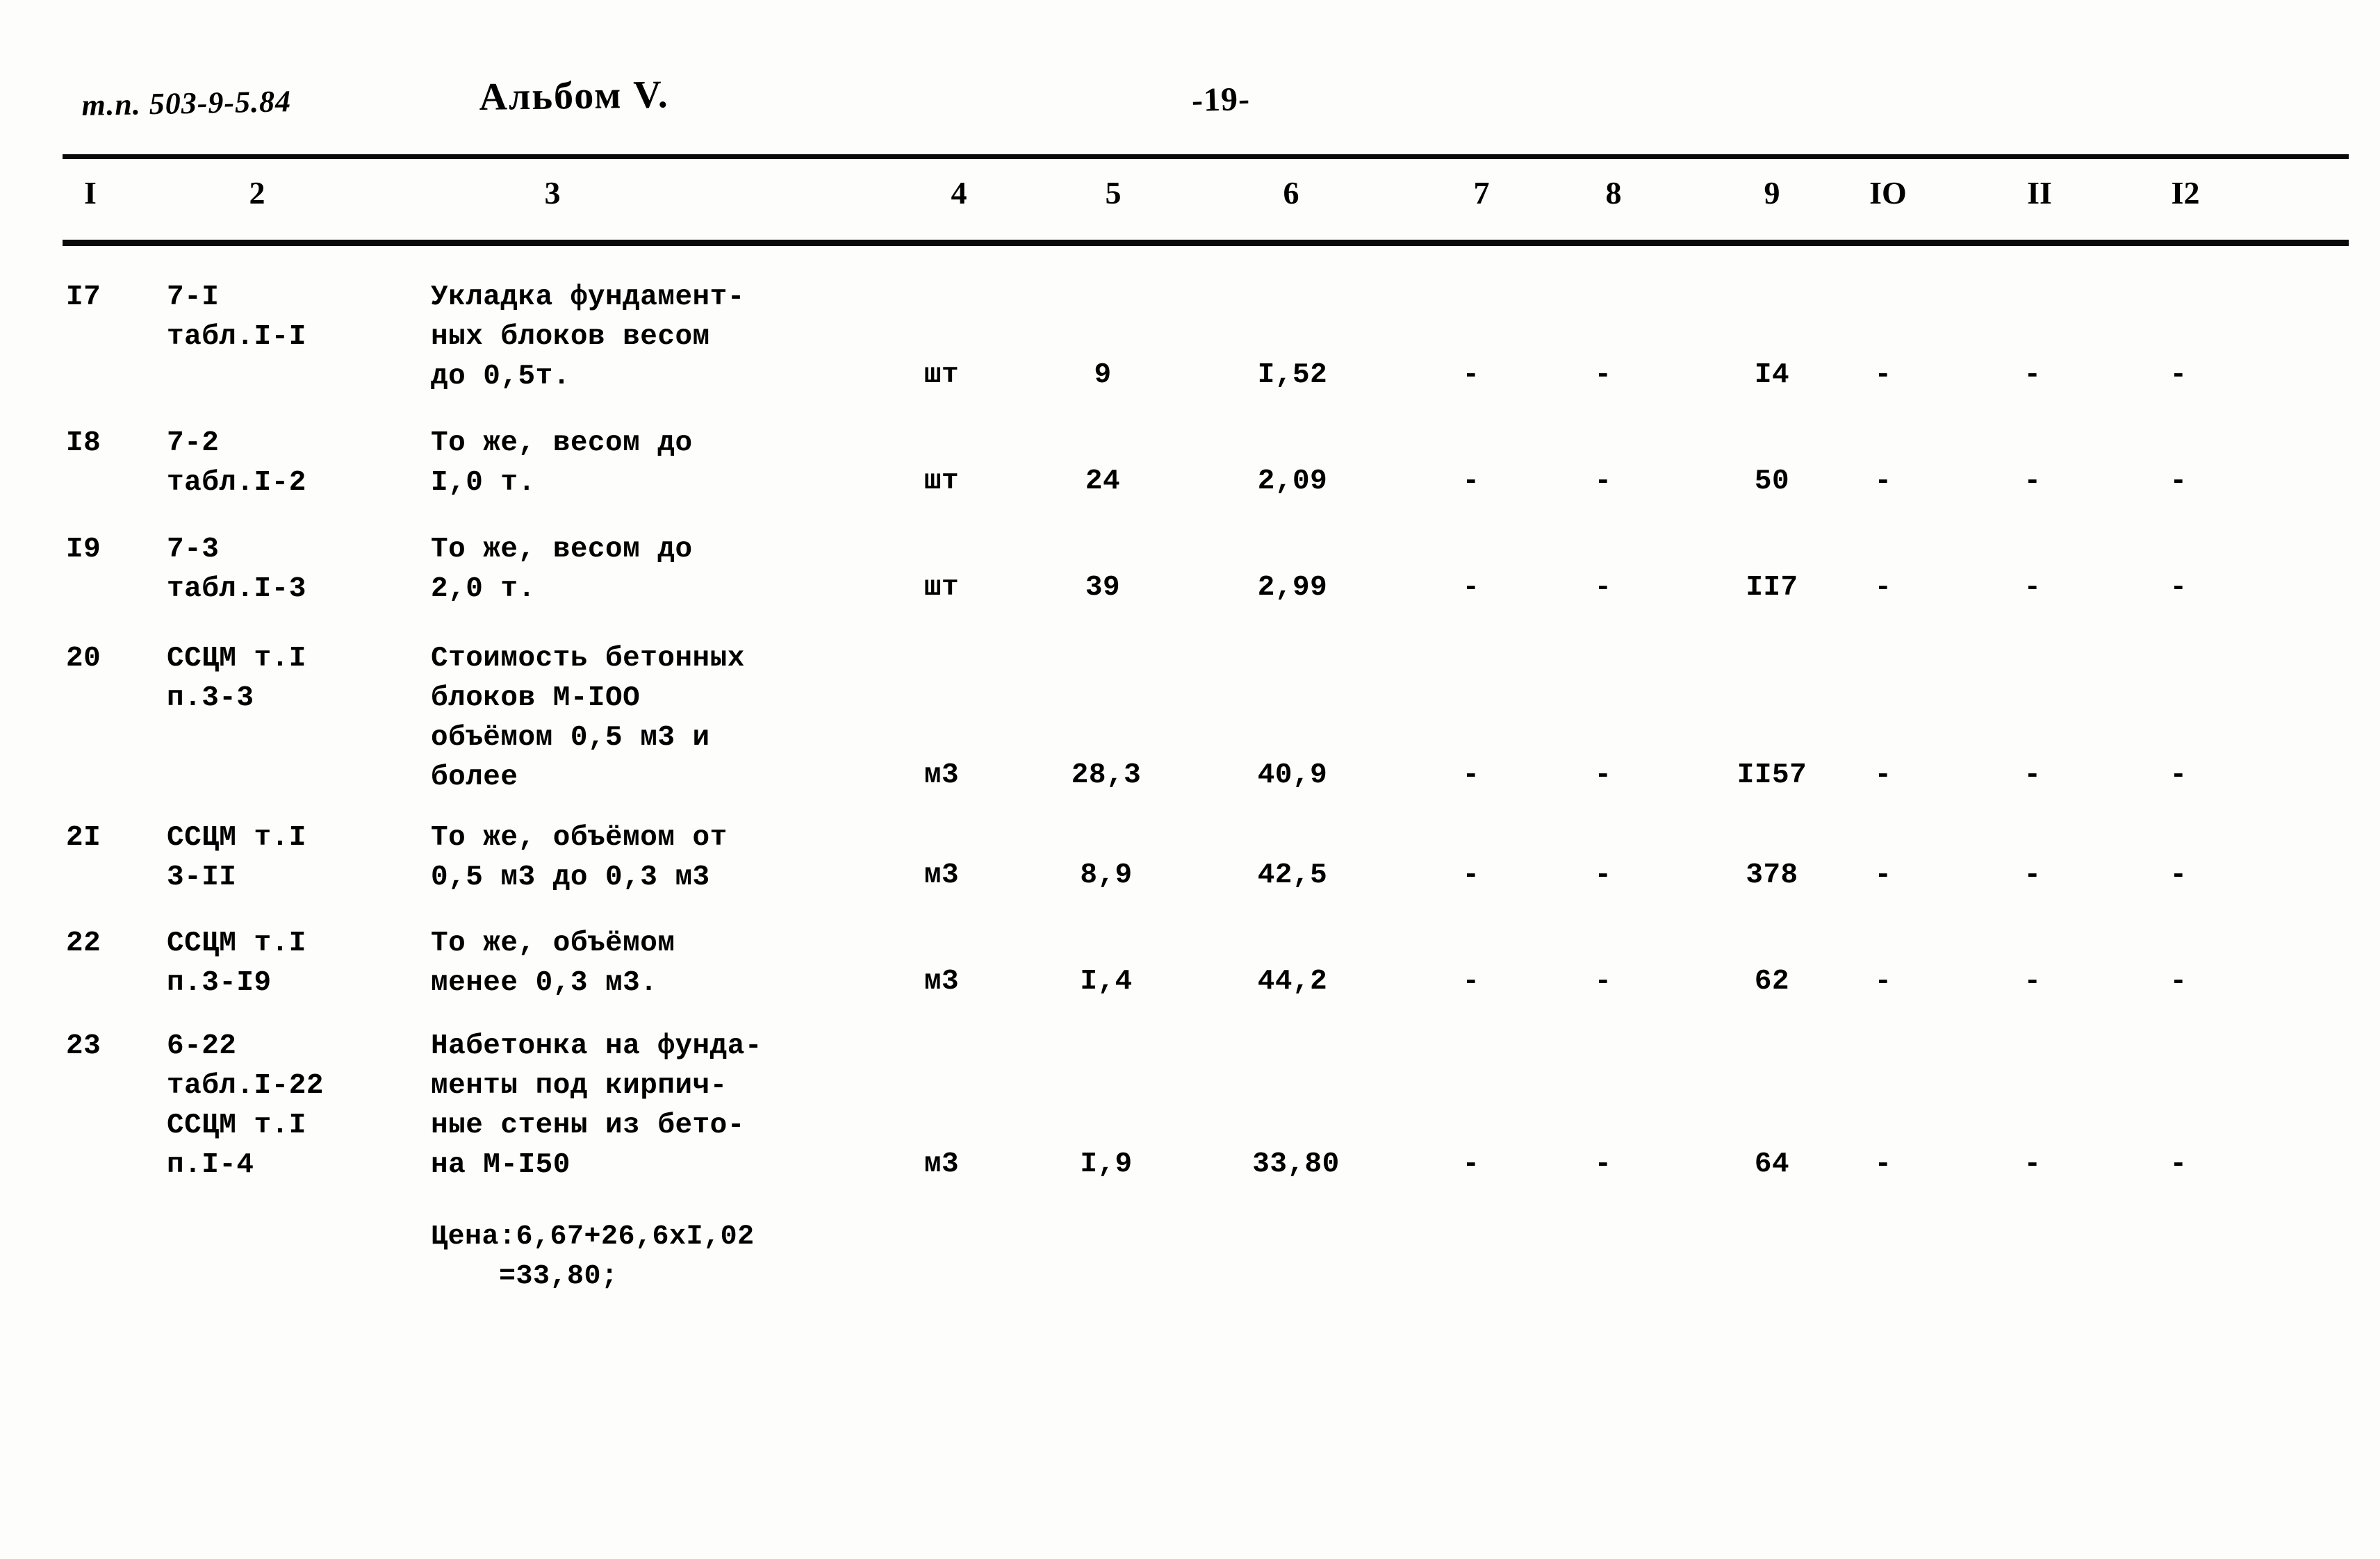  What do you see at coordinates (83, 443) in the screenshot?
I see `row-number: I8` at bounding box center [83, 443].